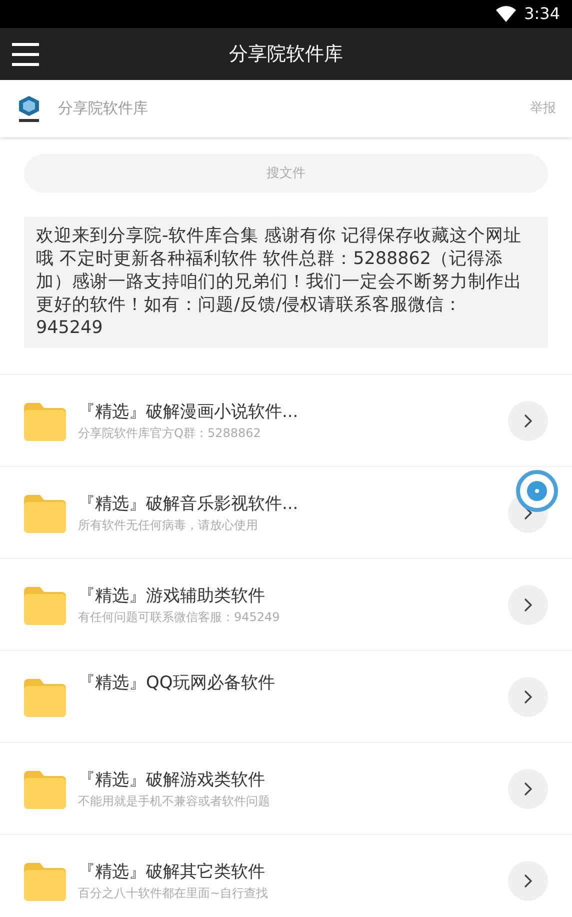 This screenshot has width=572, height=917. What do you see at coordinates (103, 109) in the screenshot?
I see `site-name: 分享院软件库` at bounding box center [103, 109].